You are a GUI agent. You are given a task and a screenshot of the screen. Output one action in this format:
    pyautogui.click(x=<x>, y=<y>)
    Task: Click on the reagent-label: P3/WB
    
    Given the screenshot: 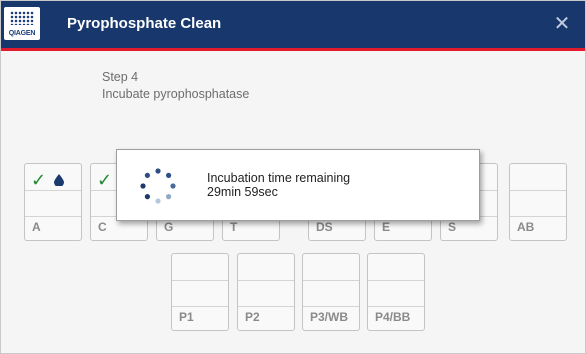 What is the action you would take?
    pyautogui.click(x=329, y=317)
    